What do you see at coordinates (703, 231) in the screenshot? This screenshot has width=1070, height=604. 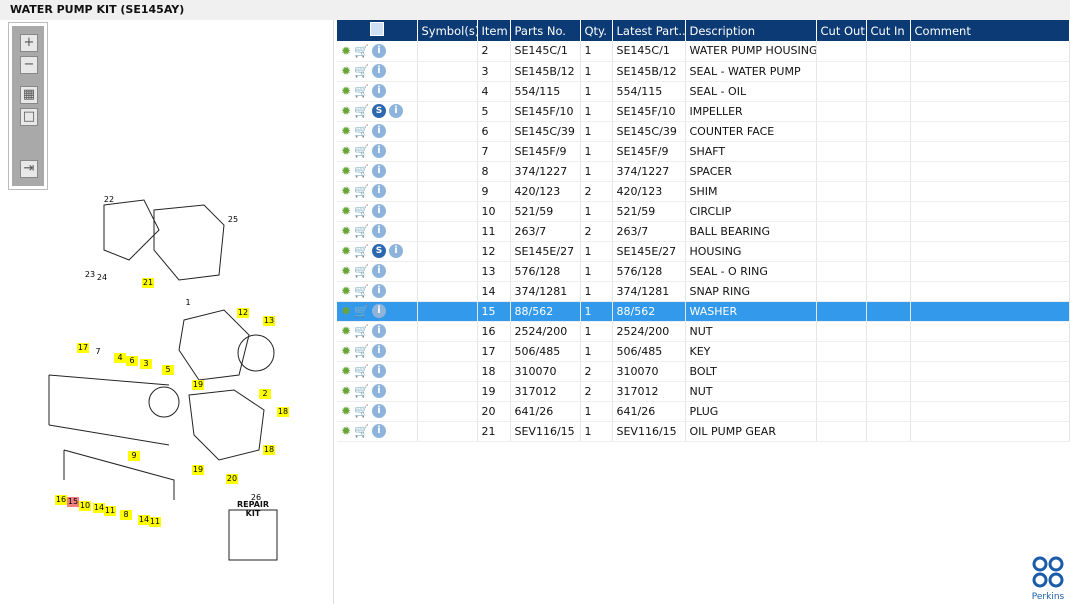 I see `table-row: ✹ 🛒 i 11 263/7 2 263/7 BALL BEARING` at bounding box center [703, 231].